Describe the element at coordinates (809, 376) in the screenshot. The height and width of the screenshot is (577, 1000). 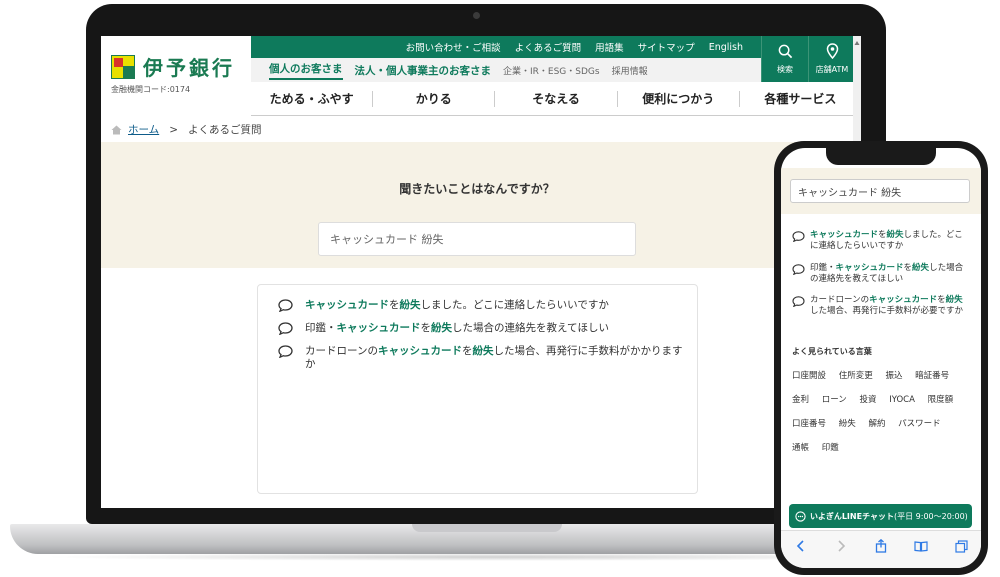
I see `popular-word: 口座開設` at that location.